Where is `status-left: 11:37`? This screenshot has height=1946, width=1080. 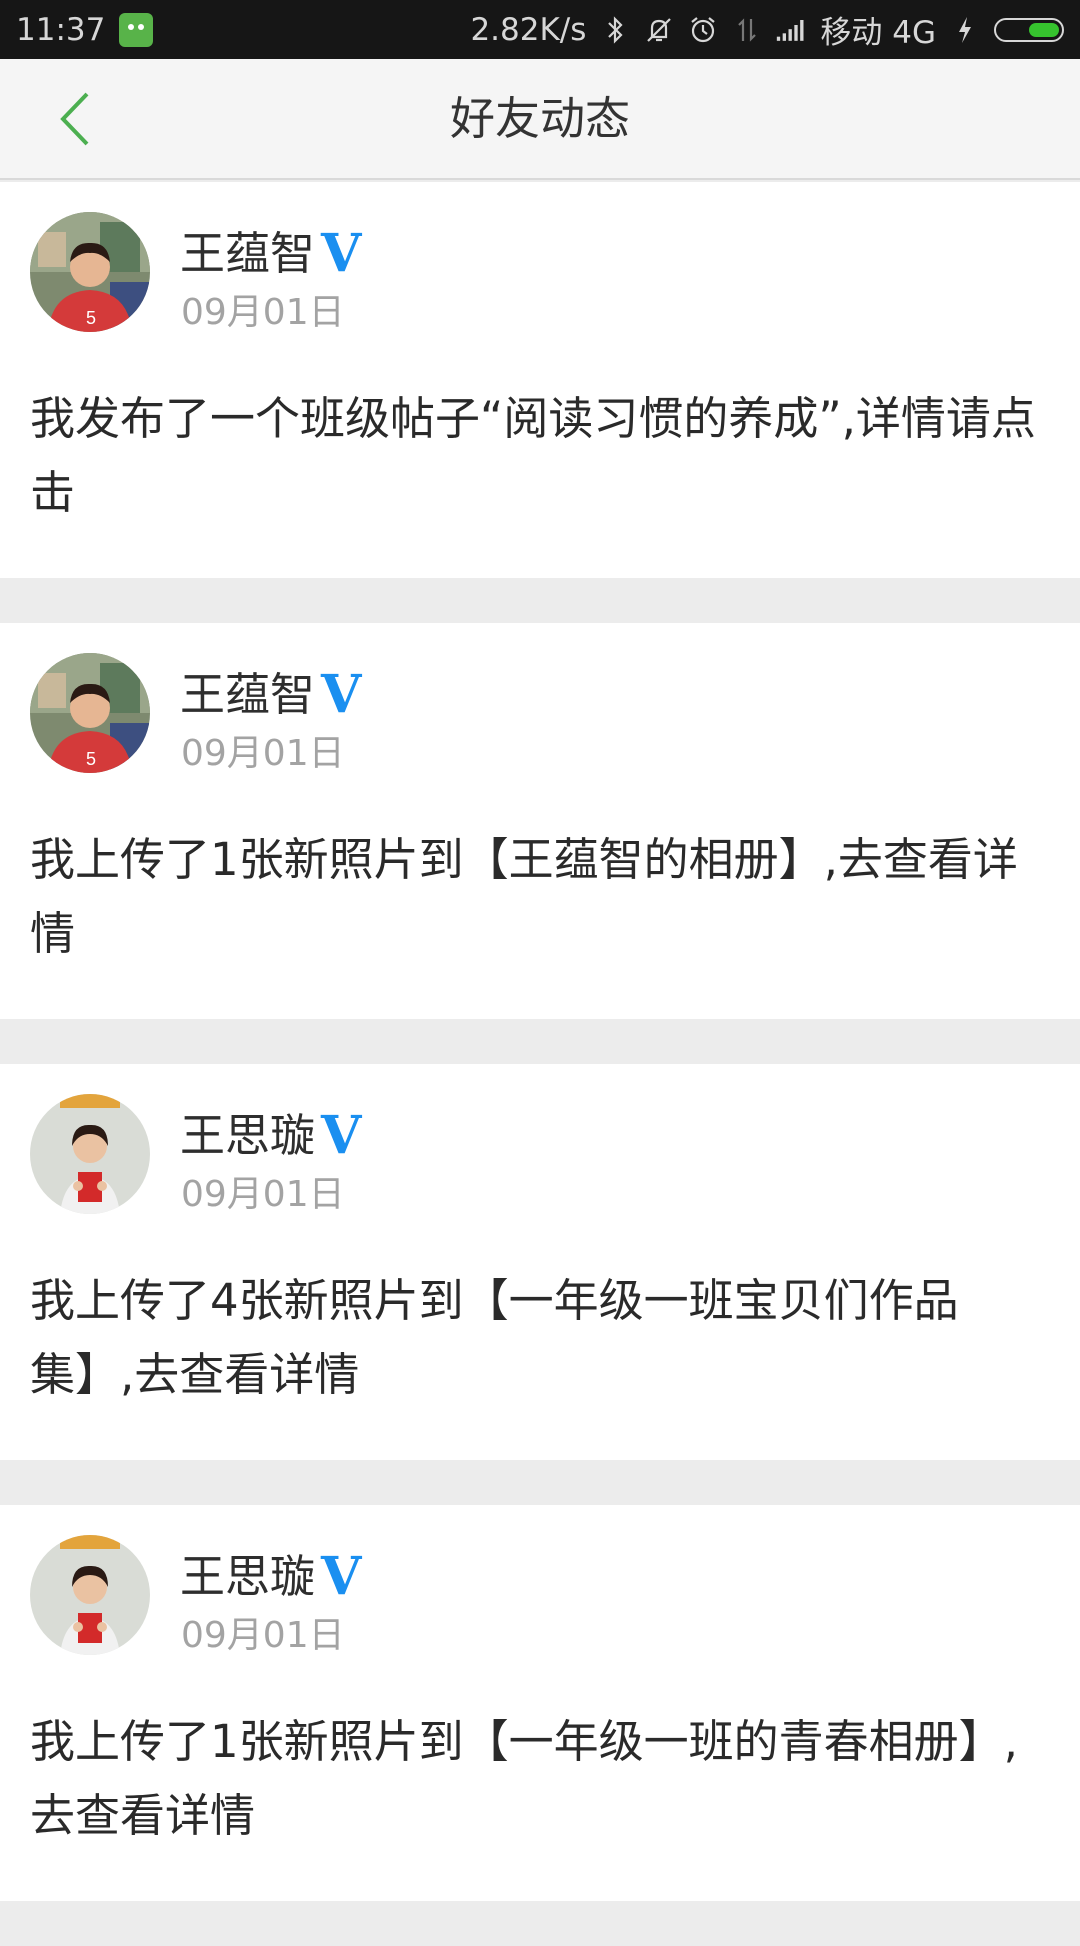 status-left: 11:37 is located at coordinates (85, 29).